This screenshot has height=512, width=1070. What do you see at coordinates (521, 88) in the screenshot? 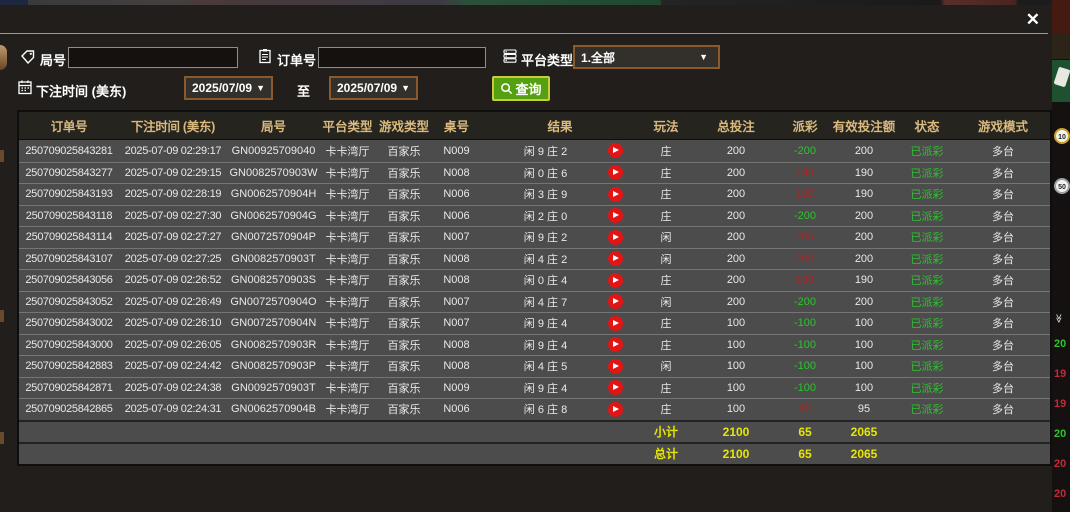
I see `query-button: 查询` at bounding box center [521, 88].